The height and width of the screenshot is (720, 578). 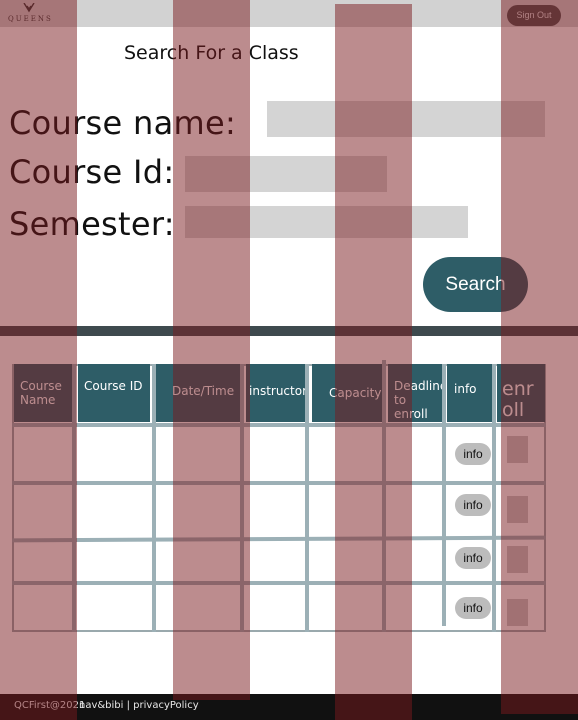 What do you see at coordinates (29, 8) in the screenshot?
I see `crest-icon` at bounding box center [29, 8].